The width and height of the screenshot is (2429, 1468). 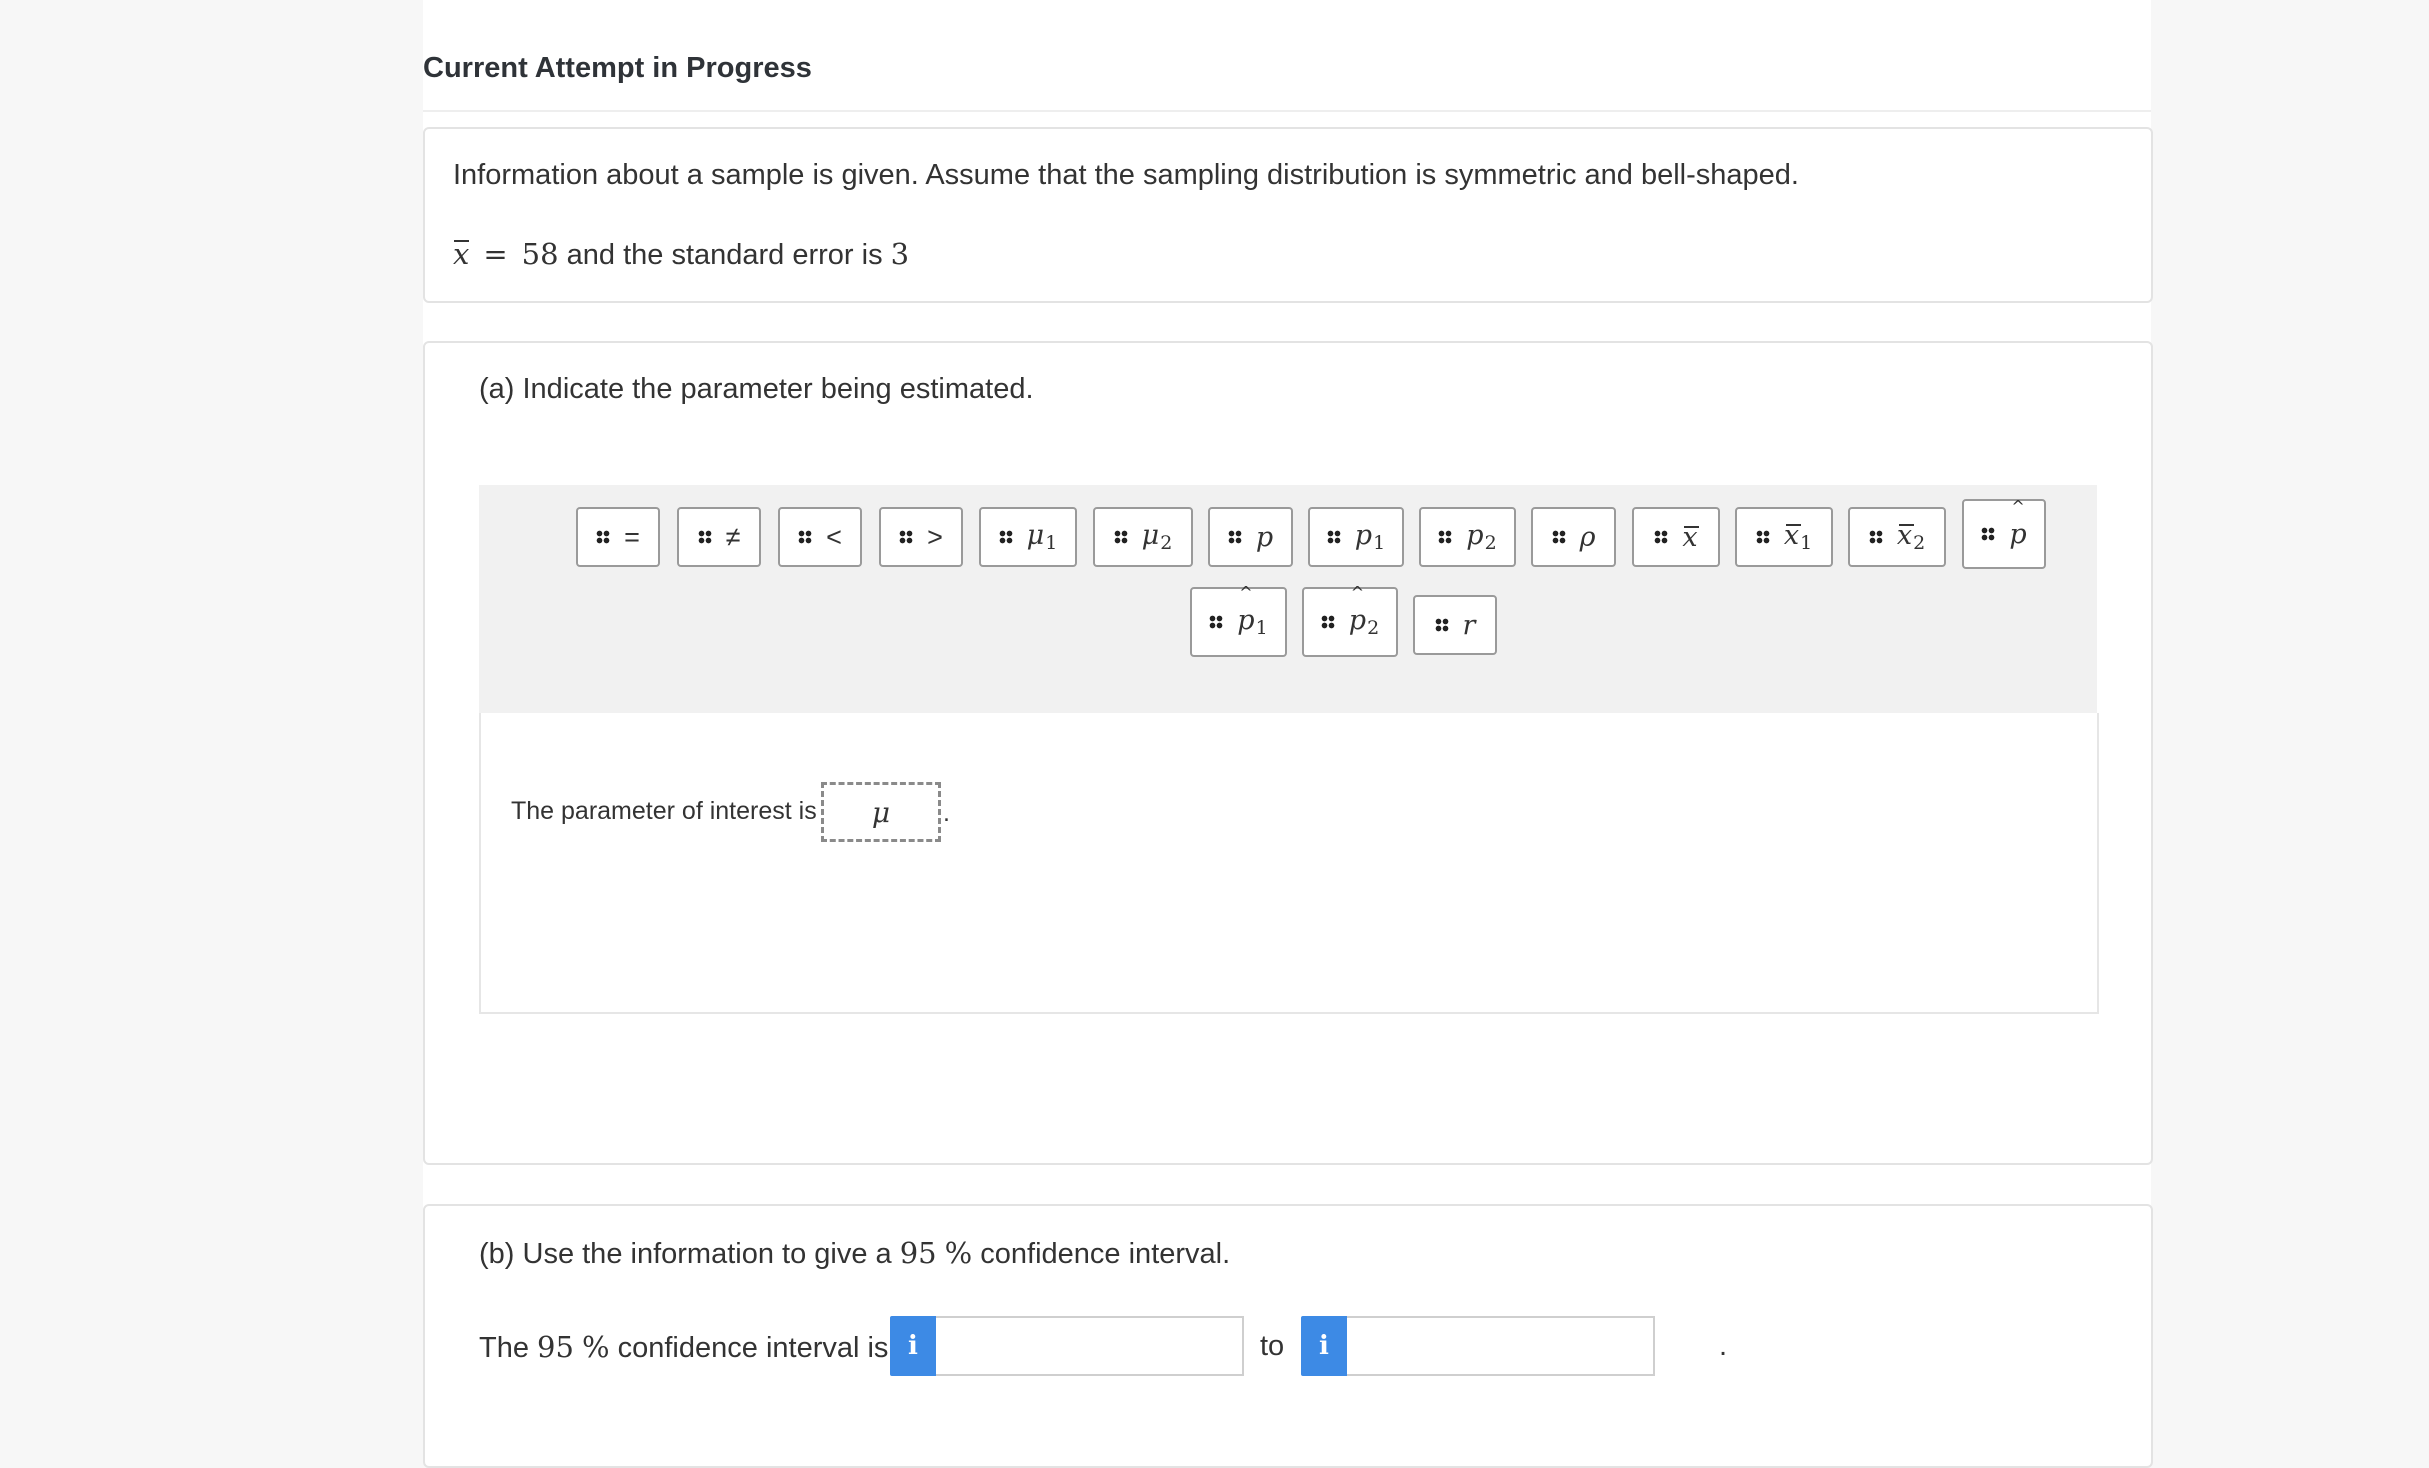 What do you see at coordinates (935, 537) in the screenshot?
I see `token-label: >` at bounding box center [935, 537].